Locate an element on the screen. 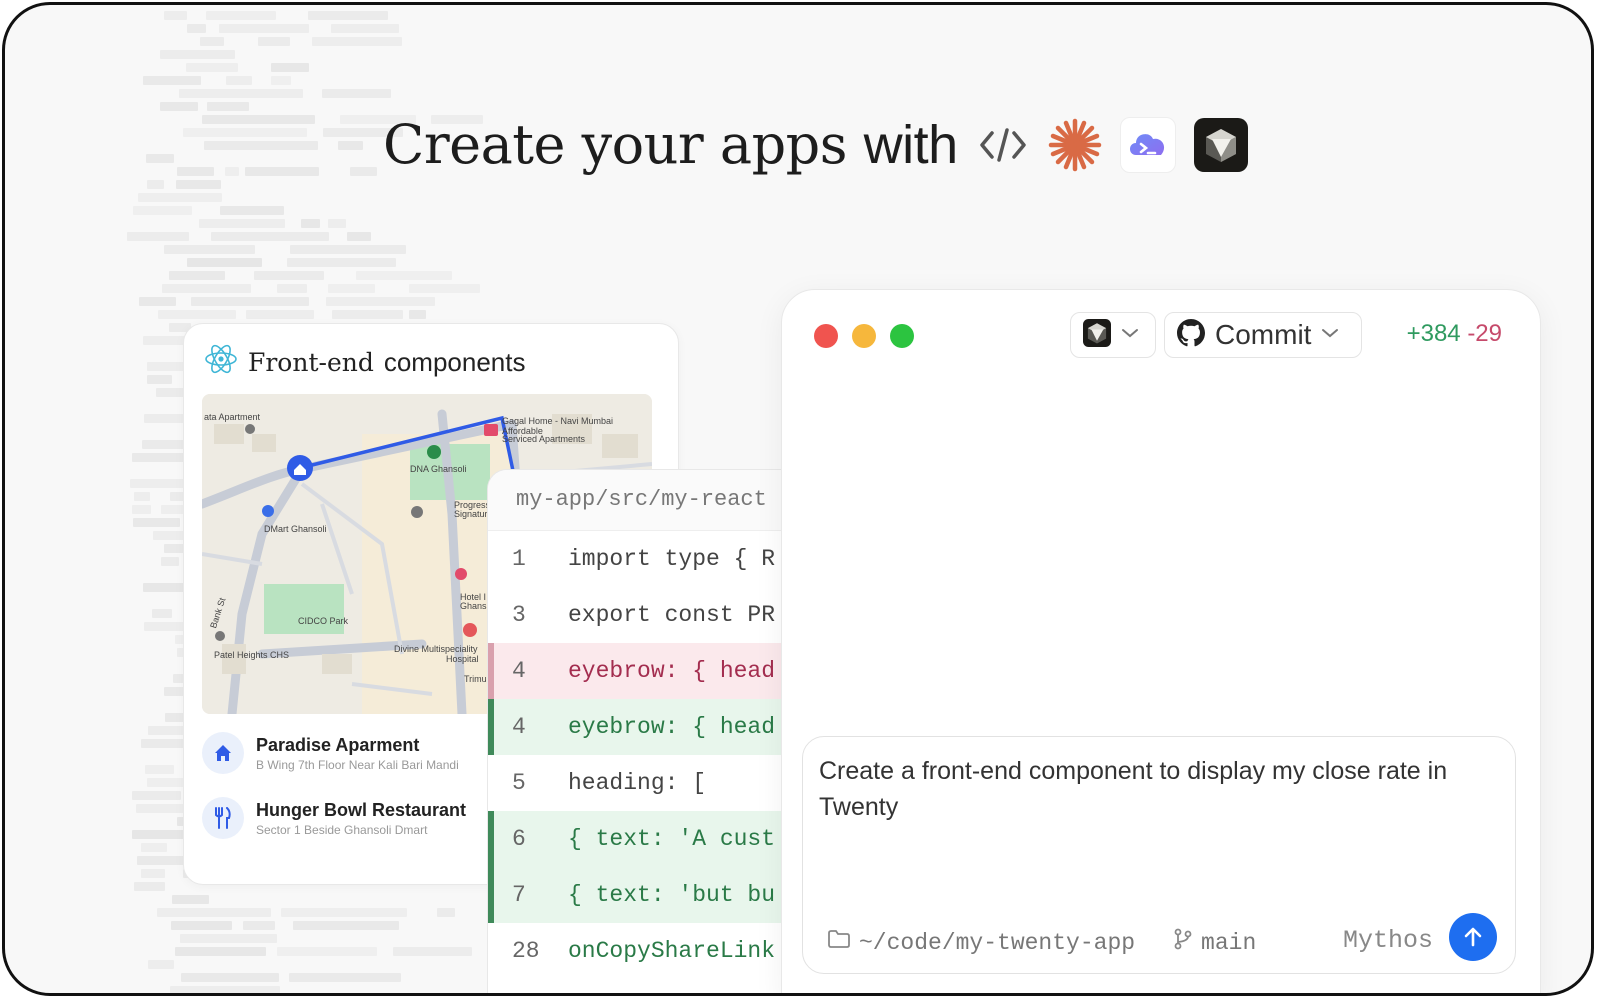 Image resolution: width=1600 pixels, height=1000 pixels. diff-stats: +384 -29 is located at coordinates (1454, 334).